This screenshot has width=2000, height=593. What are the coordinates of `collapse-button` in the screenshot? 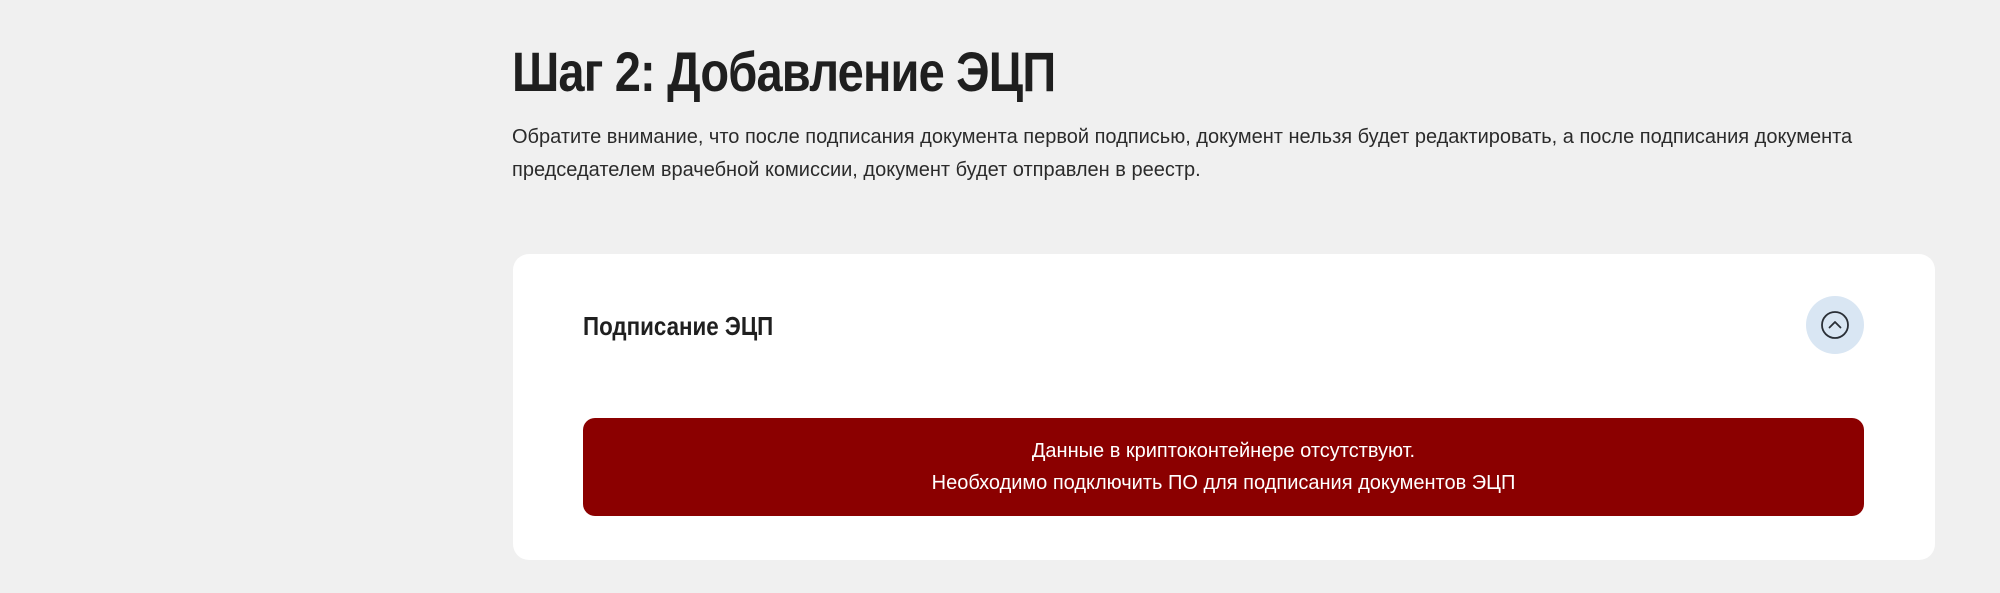 It's located at (1835, 325).